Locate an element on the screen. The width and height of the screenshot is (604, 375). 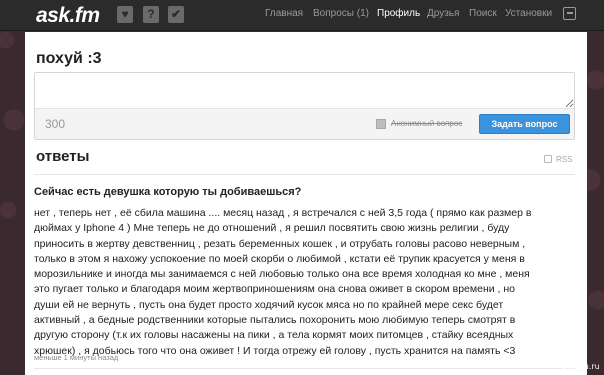
ask-fm-logo: ask.fm is located at coordinates (68, 16).